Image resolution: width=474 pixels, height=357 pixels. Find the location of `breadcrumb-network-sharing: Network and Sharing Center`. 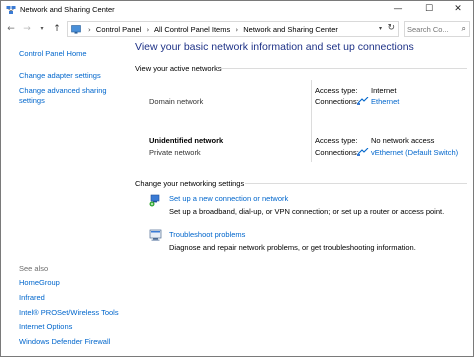

breadcrumb-network-sharing: Network and Sharing Center is located at coordinates (290, 29).